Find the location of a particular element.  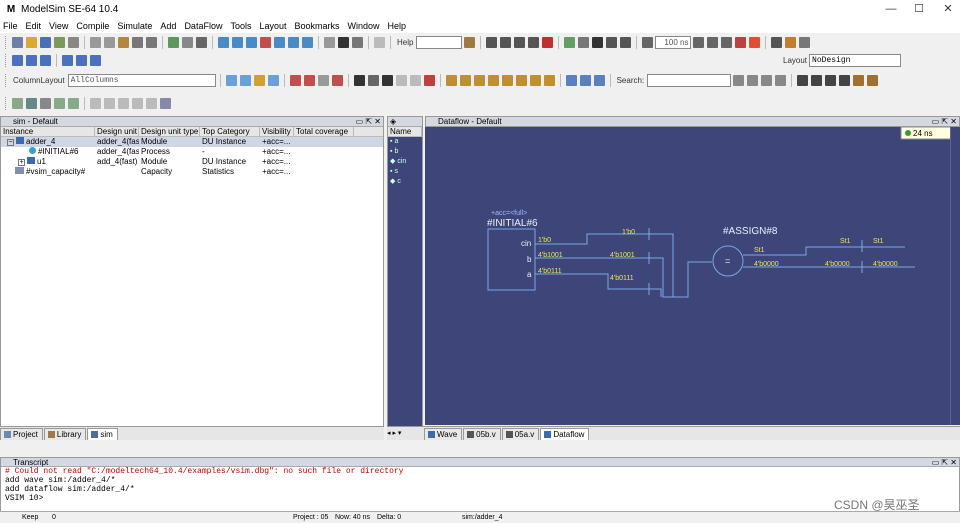

menu-edit: Edit is located at coordinates (34, 26).